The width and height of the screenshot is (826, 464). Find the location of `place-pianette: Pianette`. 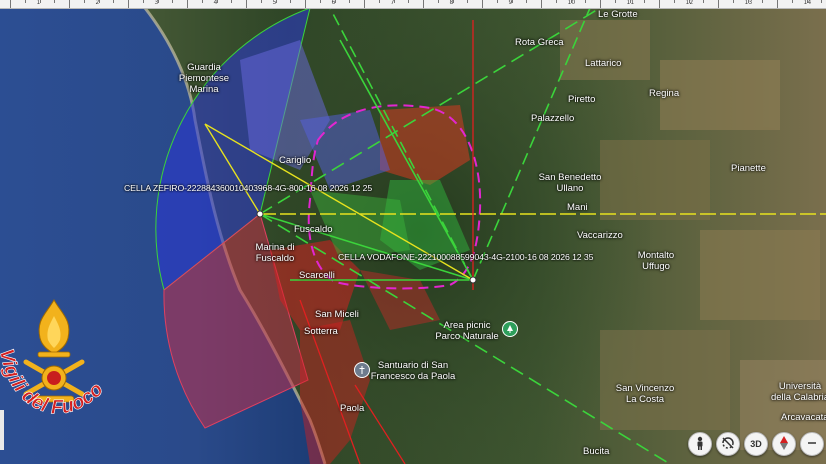

place-pianette: Pianette is located at coordinates (748, 168).